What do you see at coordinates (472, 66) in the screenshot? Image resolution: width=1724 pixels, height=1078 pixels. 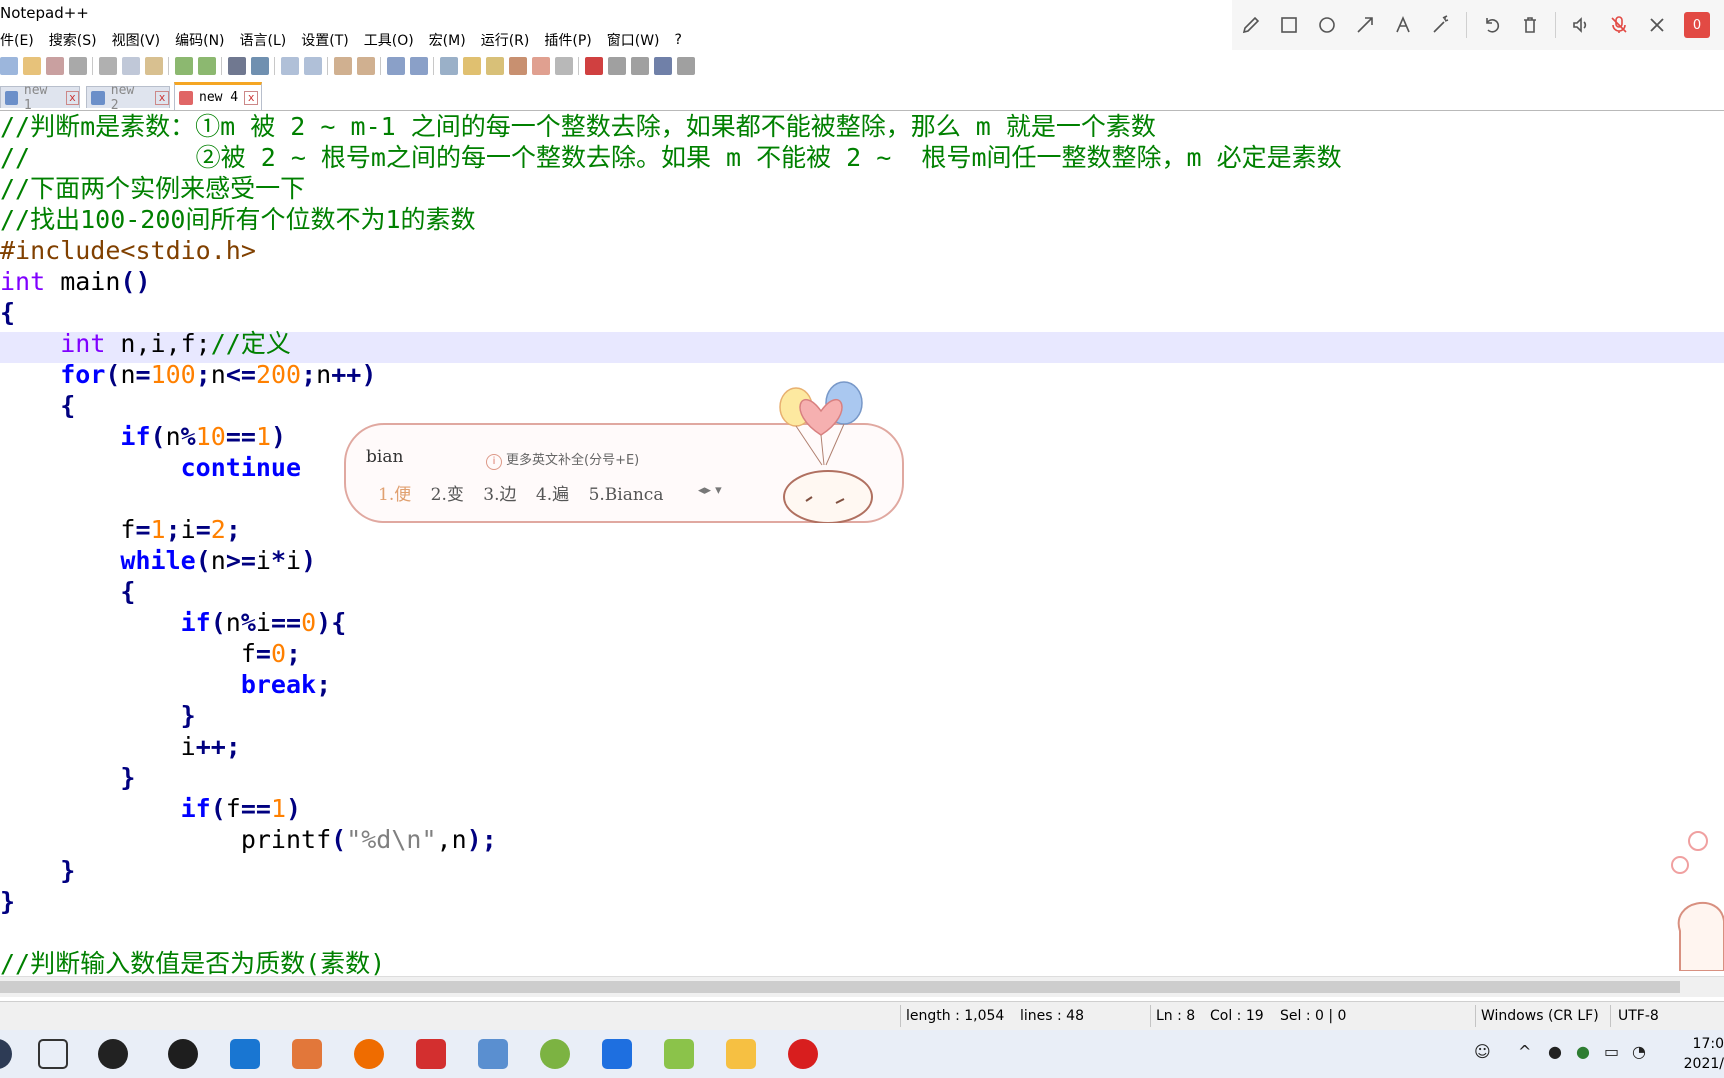 I see `udl-icon` at bounding box center [472, 66].